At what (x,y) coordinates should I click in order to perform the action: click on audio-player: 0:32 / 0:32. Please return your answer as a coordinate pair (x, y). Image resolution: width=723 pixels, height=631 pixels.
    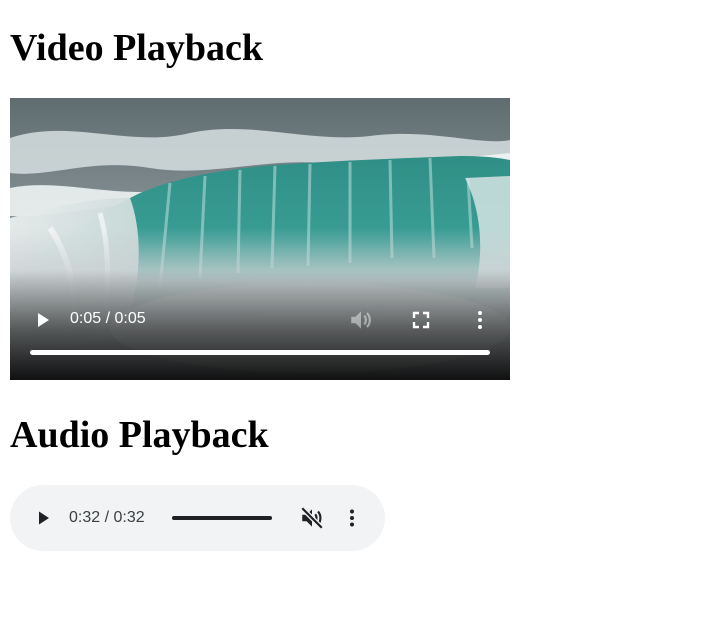
    Looking at the image, I should click on (197, 518).